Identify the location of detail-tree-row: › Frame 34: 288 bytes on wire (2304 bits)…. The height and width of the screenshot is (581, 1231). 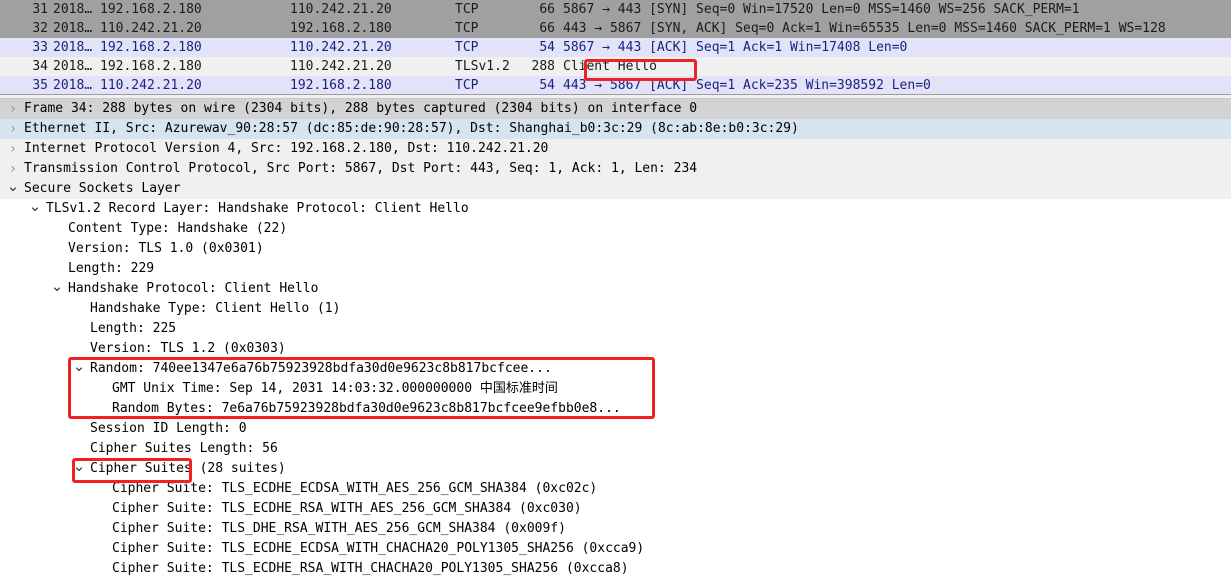
(615, 109).